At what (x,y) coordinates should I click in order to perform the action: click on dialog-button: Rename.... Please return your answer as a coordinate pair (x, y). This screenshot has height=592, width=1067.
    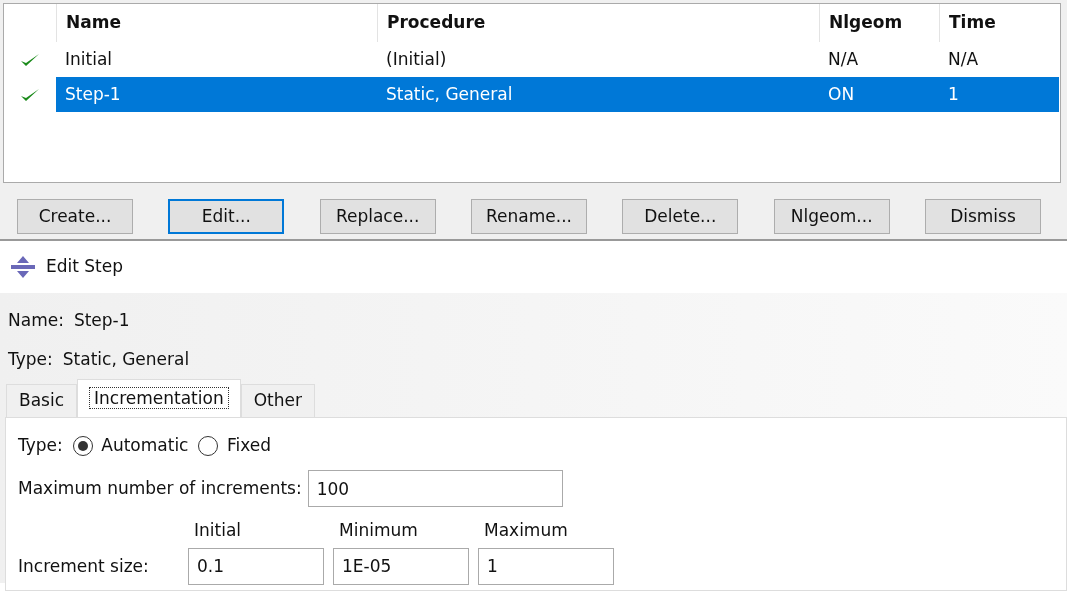
    Looking at the image, I should click on (529, 216).